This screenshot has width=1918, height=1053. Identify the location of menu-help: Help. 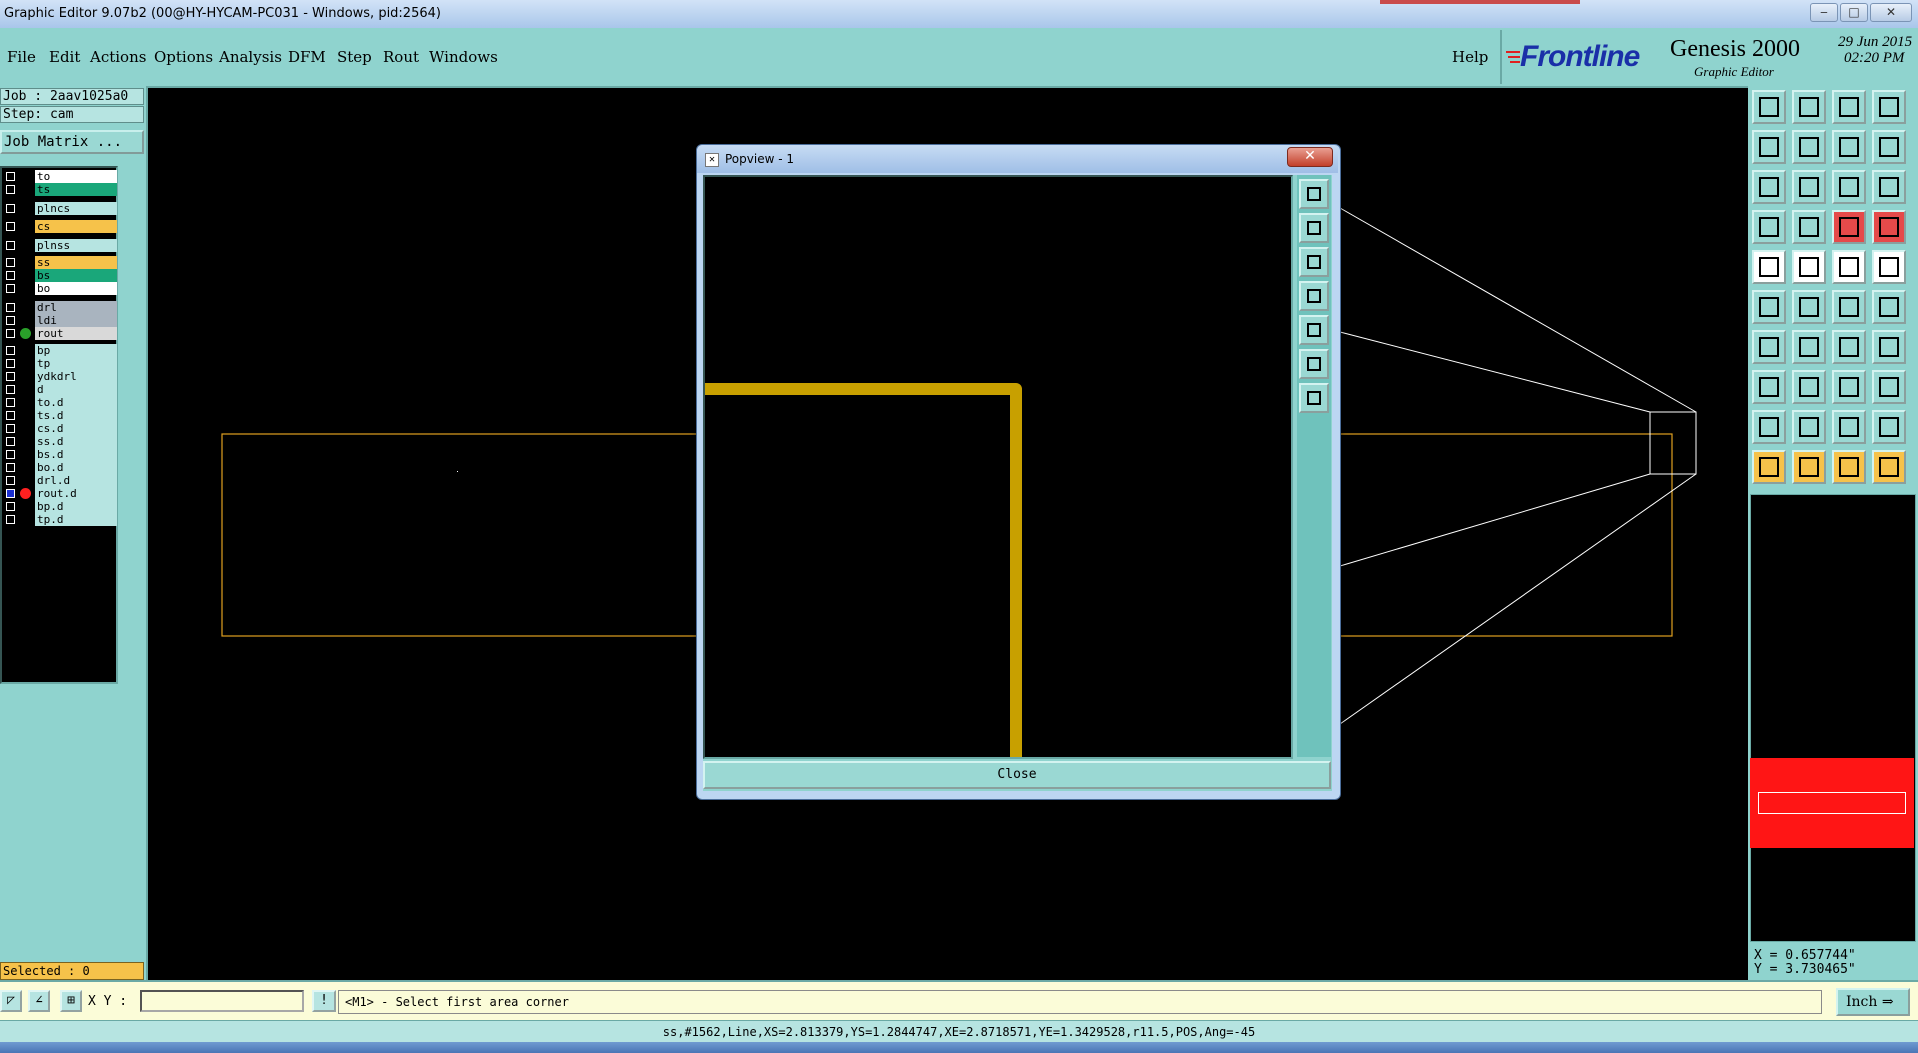
(1470, 57).